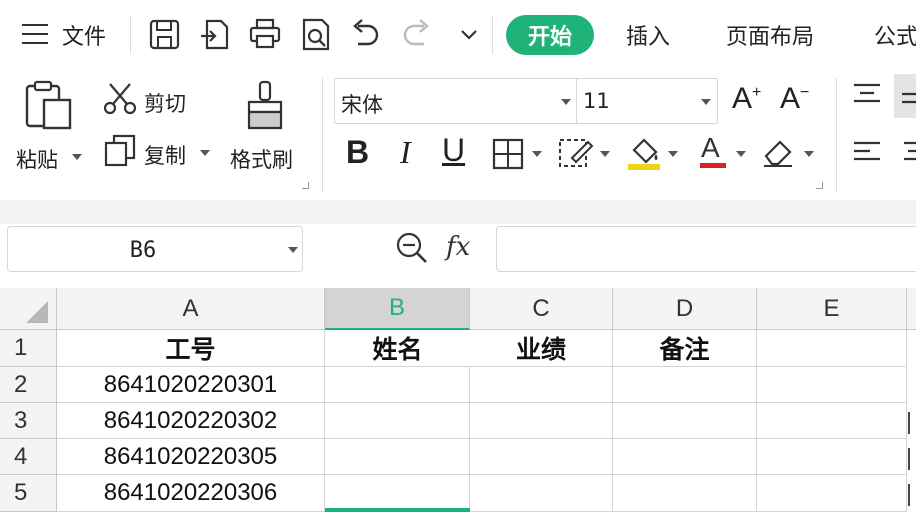 This screenshot has height=512, width=916. What do you see at coordinates (365, 34) in the screenshot?
I see `undo-icon` at bounding box center [365, 34].